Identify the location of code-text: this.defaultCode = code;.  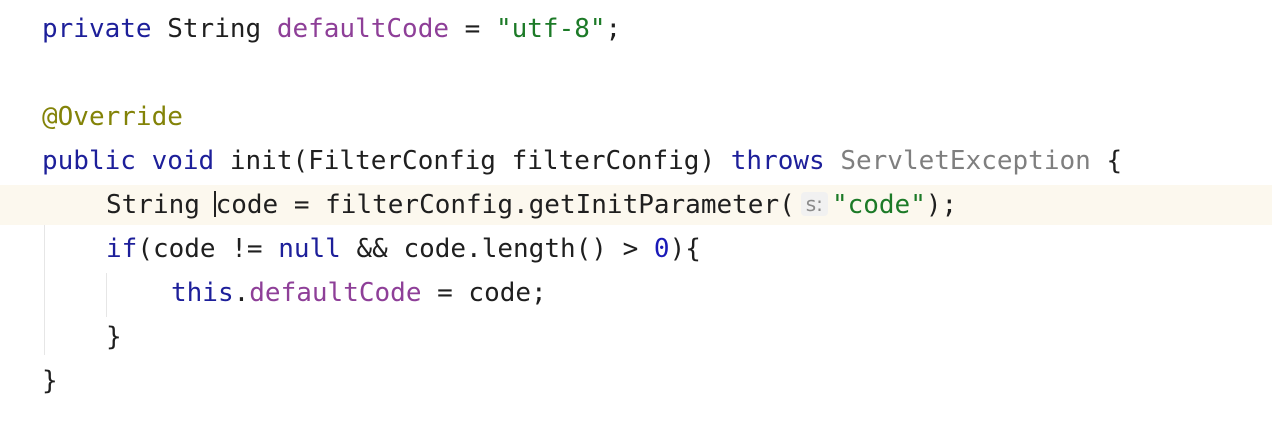
(359, 293).